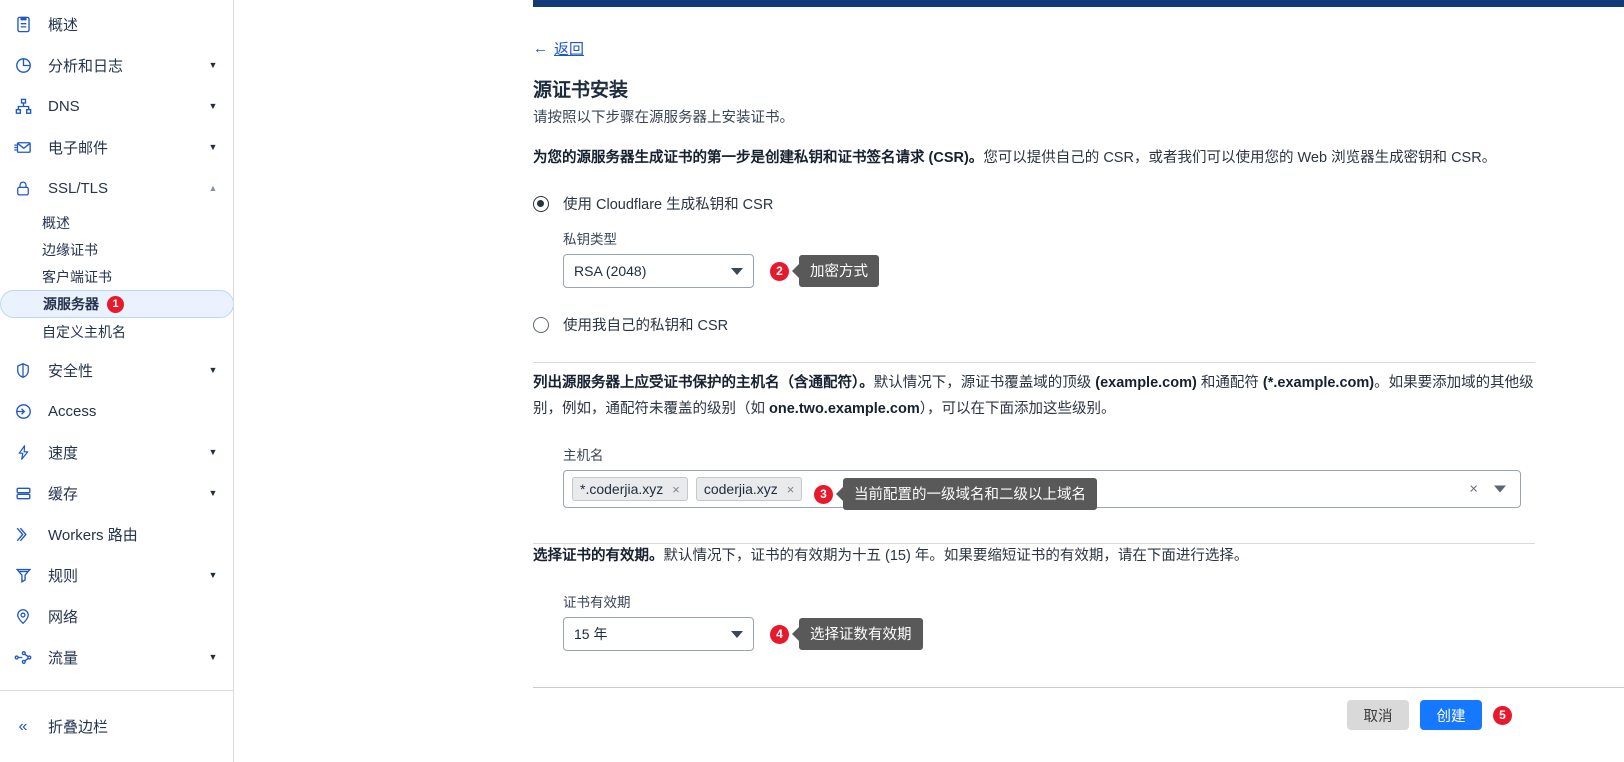 This screenshot has width=1624, height=762. What do you see at coordinates (23, 412) in the screenshot?
I see `access-icon` at bounding box center [23, 412].